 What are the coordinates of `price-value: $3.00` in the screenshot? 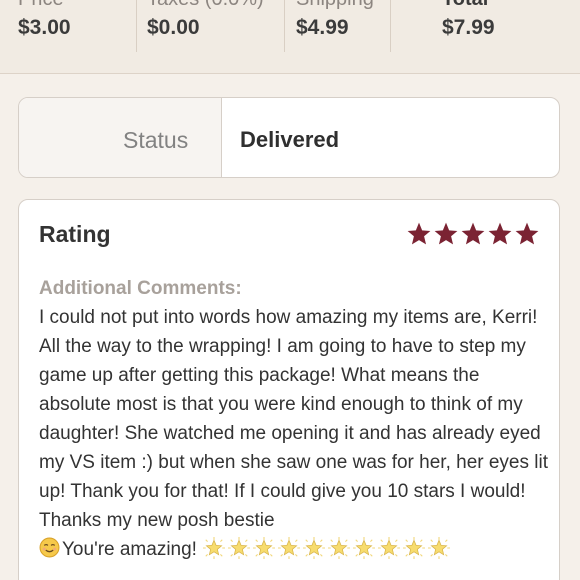 It's located at (44, 27).